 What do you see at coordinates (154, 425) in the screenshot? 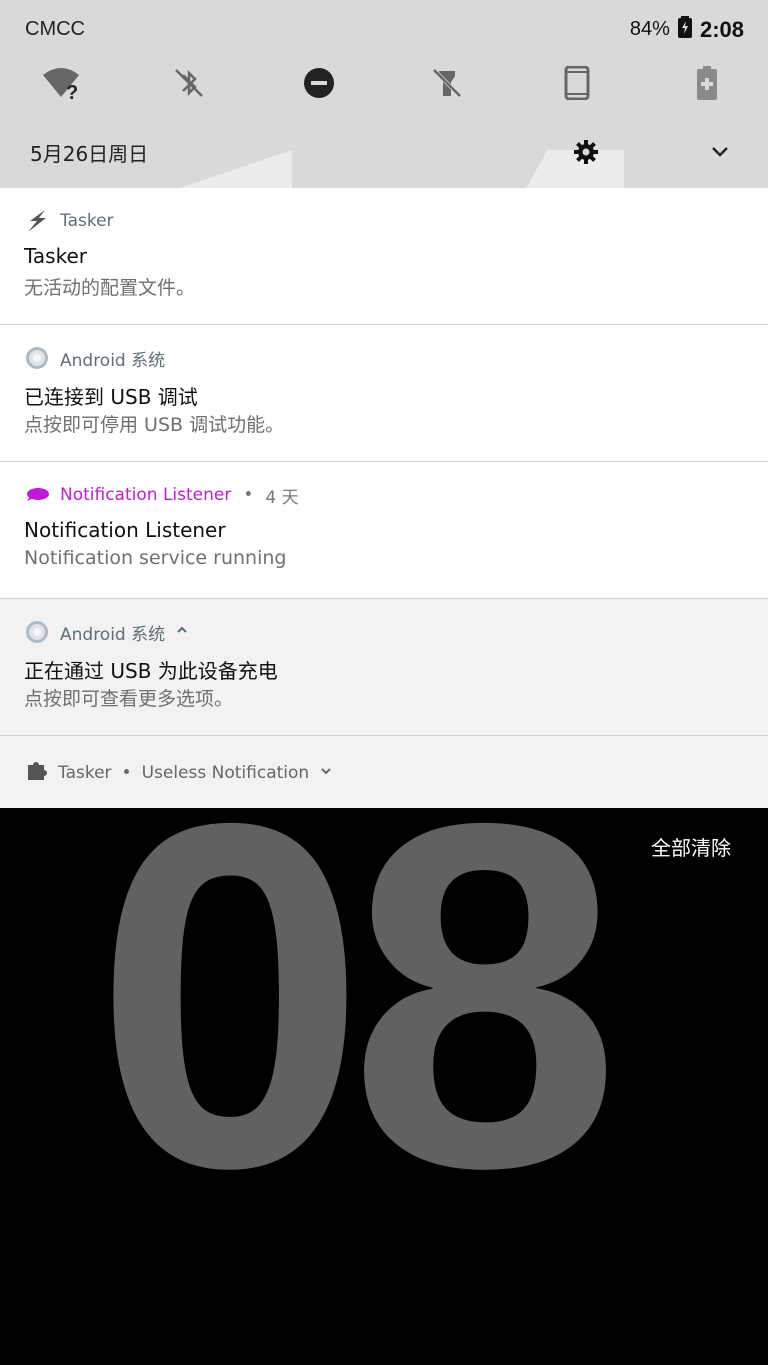
I see `notification-text: 点按即可停用 USB 调试功能。` at bounding box center [154, 425].